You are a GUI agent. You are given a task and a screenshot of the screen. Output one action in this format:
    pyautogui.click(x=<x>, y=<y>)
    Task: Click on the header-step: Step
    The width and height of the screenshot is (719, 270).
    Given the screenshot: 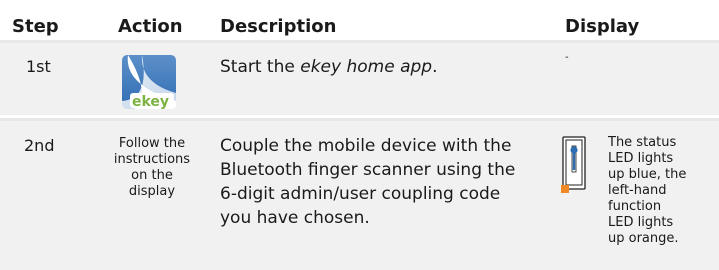 What is the action you would take?
    pyautogui.click(x=35, y=26)
    